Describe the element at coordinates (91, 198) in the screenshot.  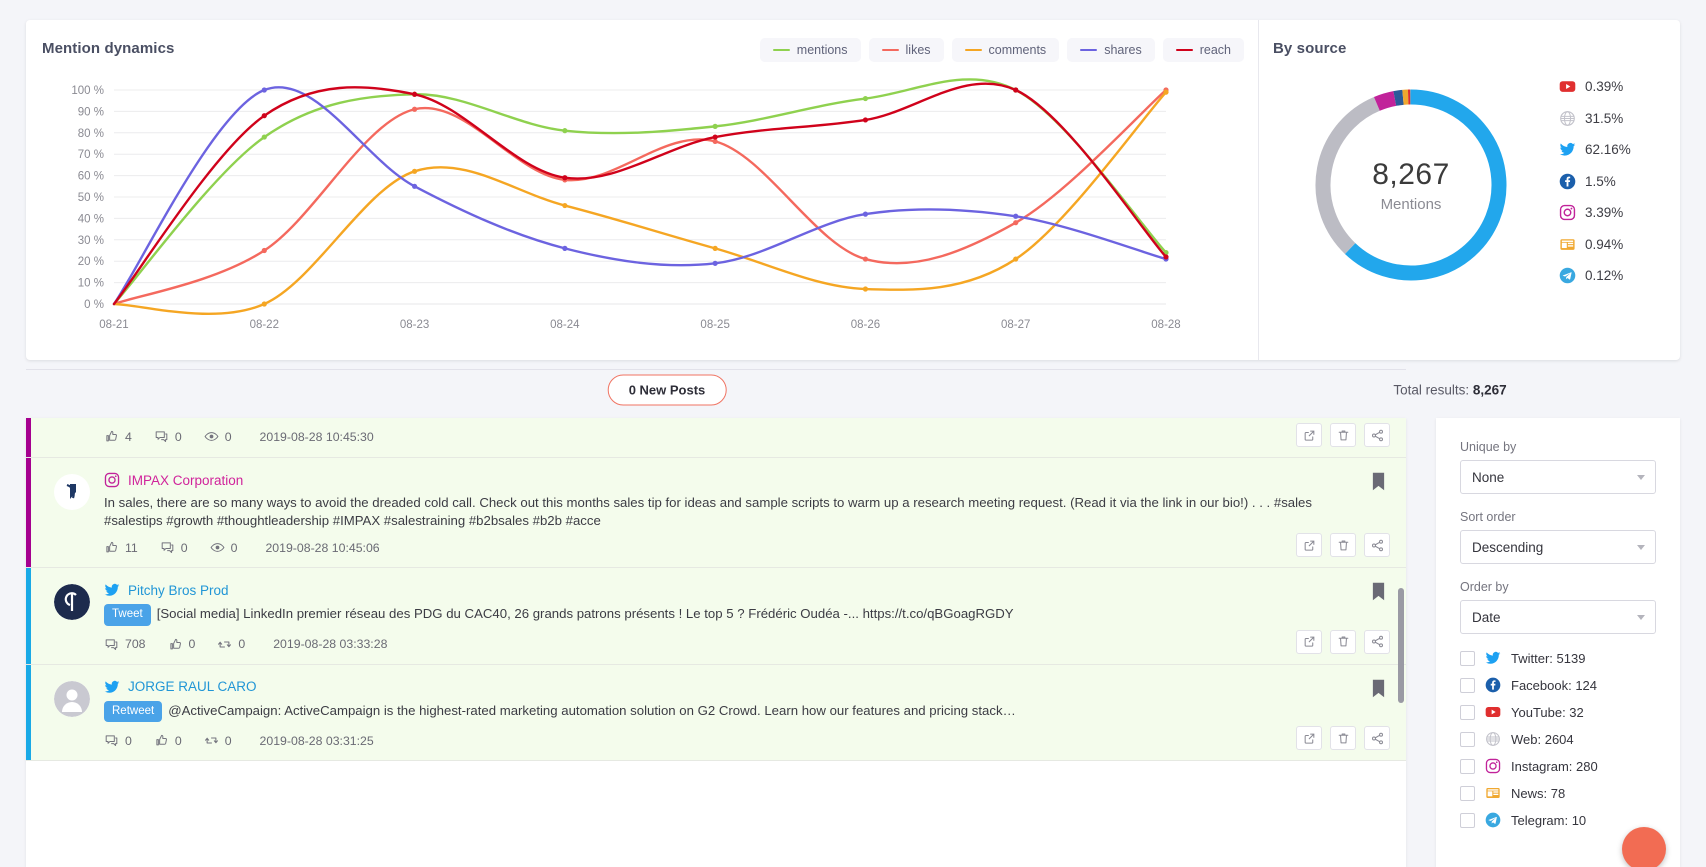
I see `y-axis-tick: 50 %` at that location.